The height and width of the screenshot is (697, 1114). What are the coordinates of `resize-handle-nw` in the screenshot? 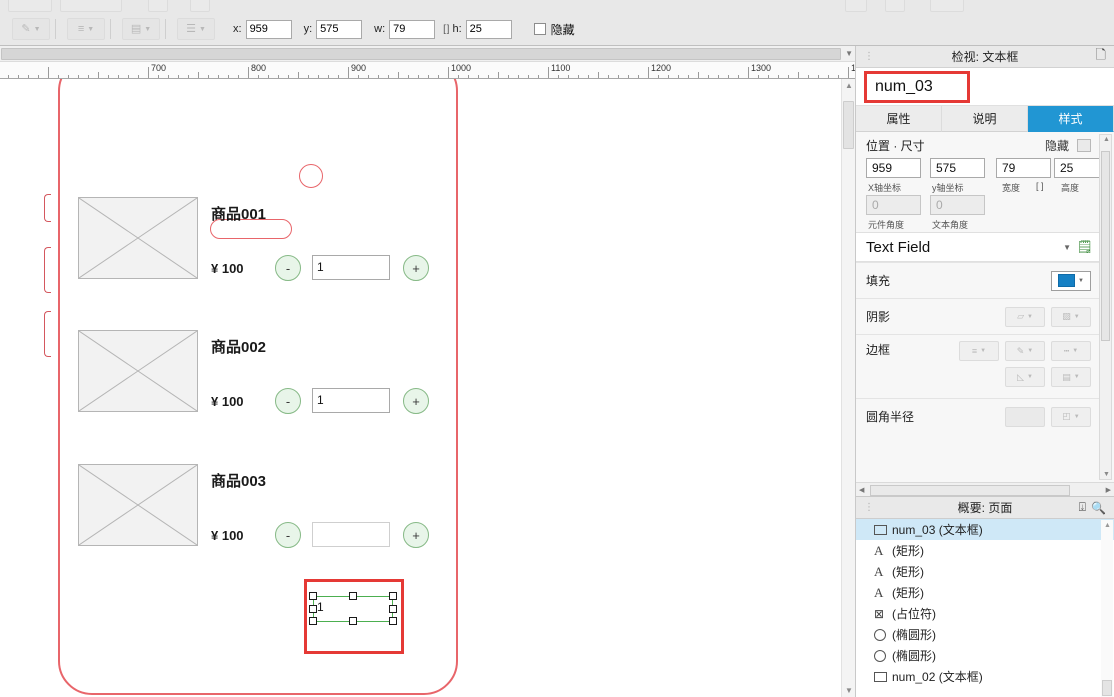 It's located at (313, 596).